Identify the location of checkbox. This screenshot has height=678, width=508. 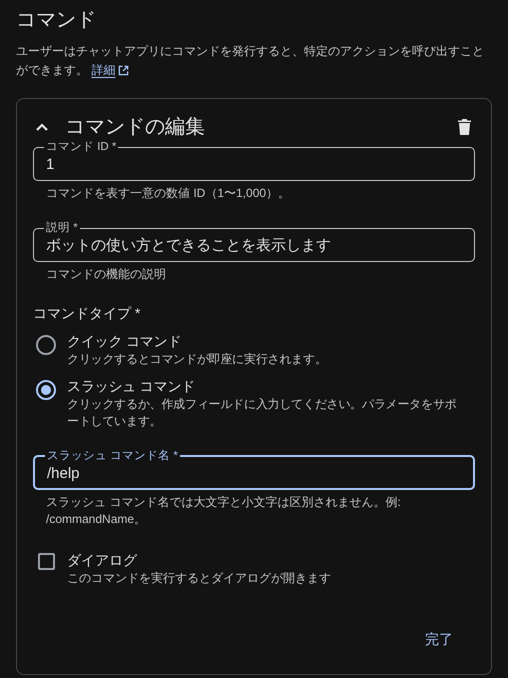
(46, 561).